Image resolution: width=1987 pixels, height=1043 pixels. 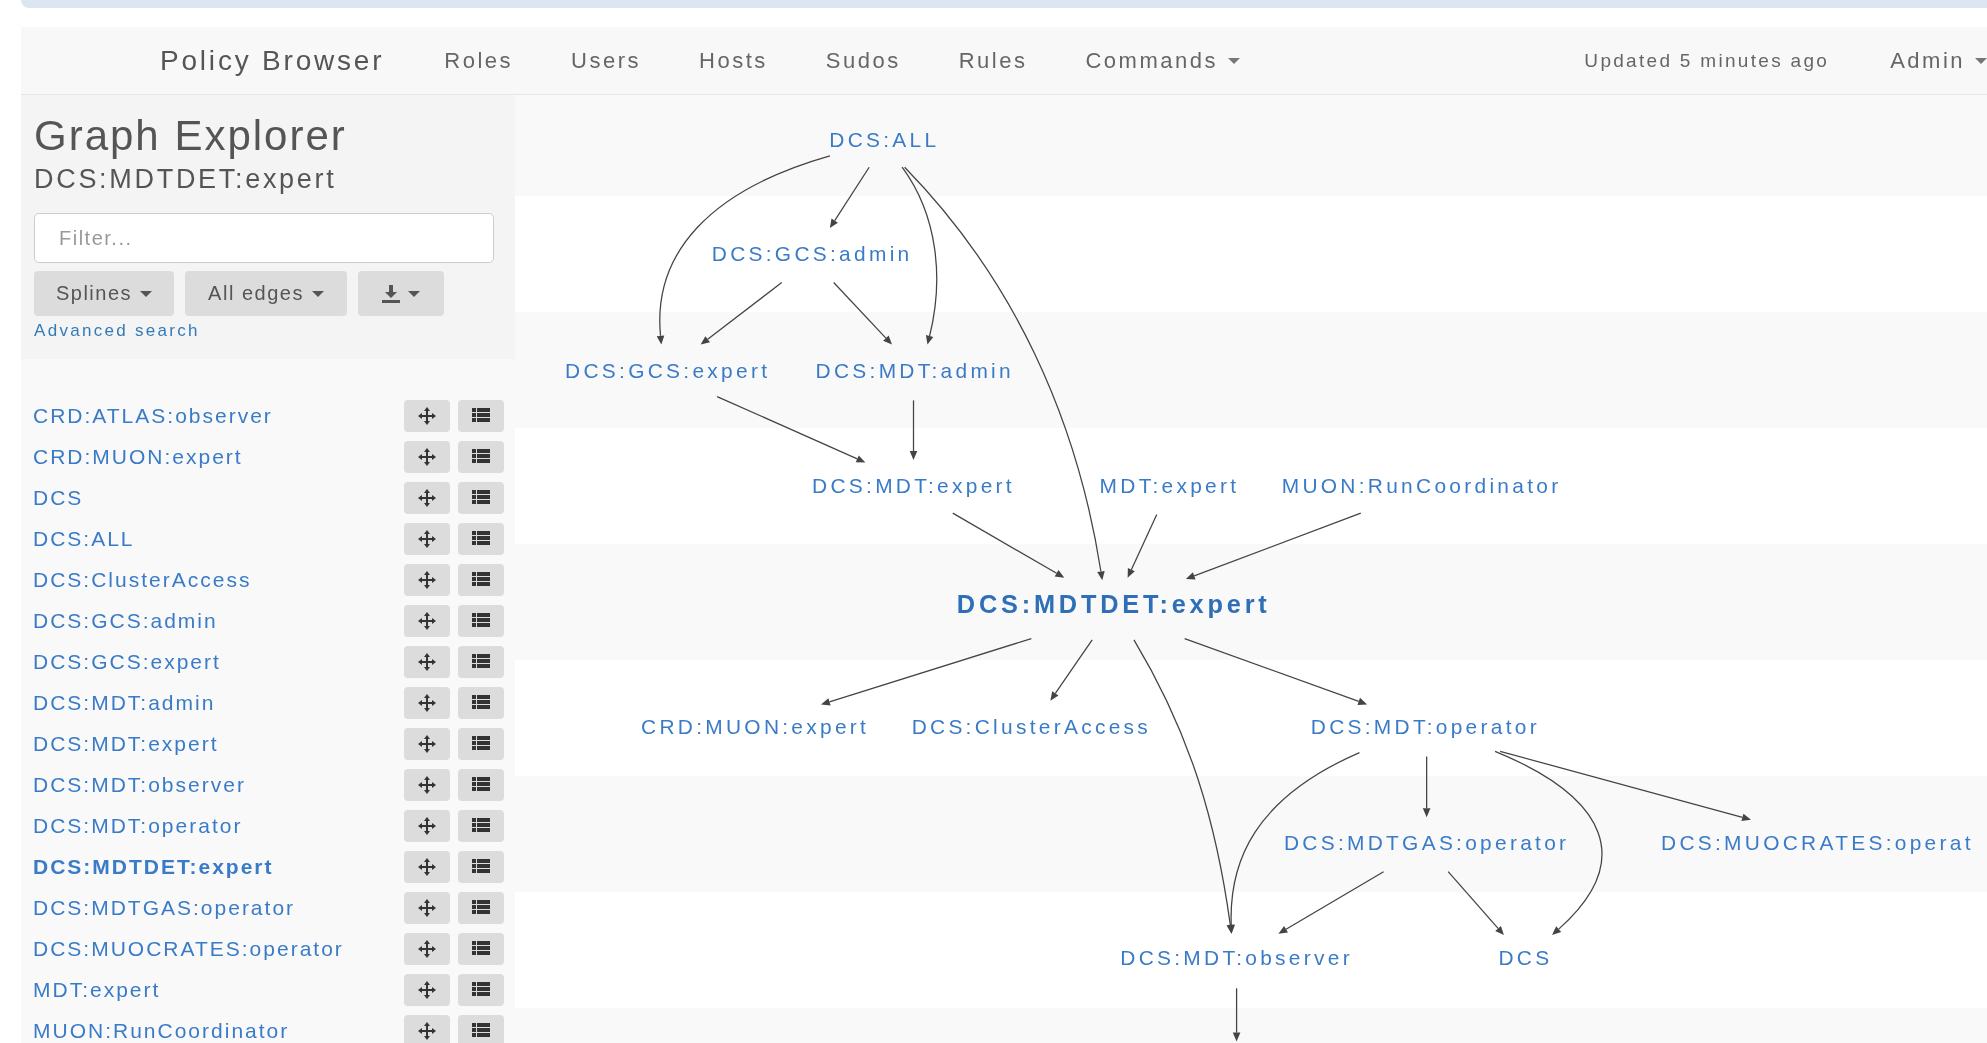 I want to click on dropdown-button: Splines, so click(x=104, y=293).